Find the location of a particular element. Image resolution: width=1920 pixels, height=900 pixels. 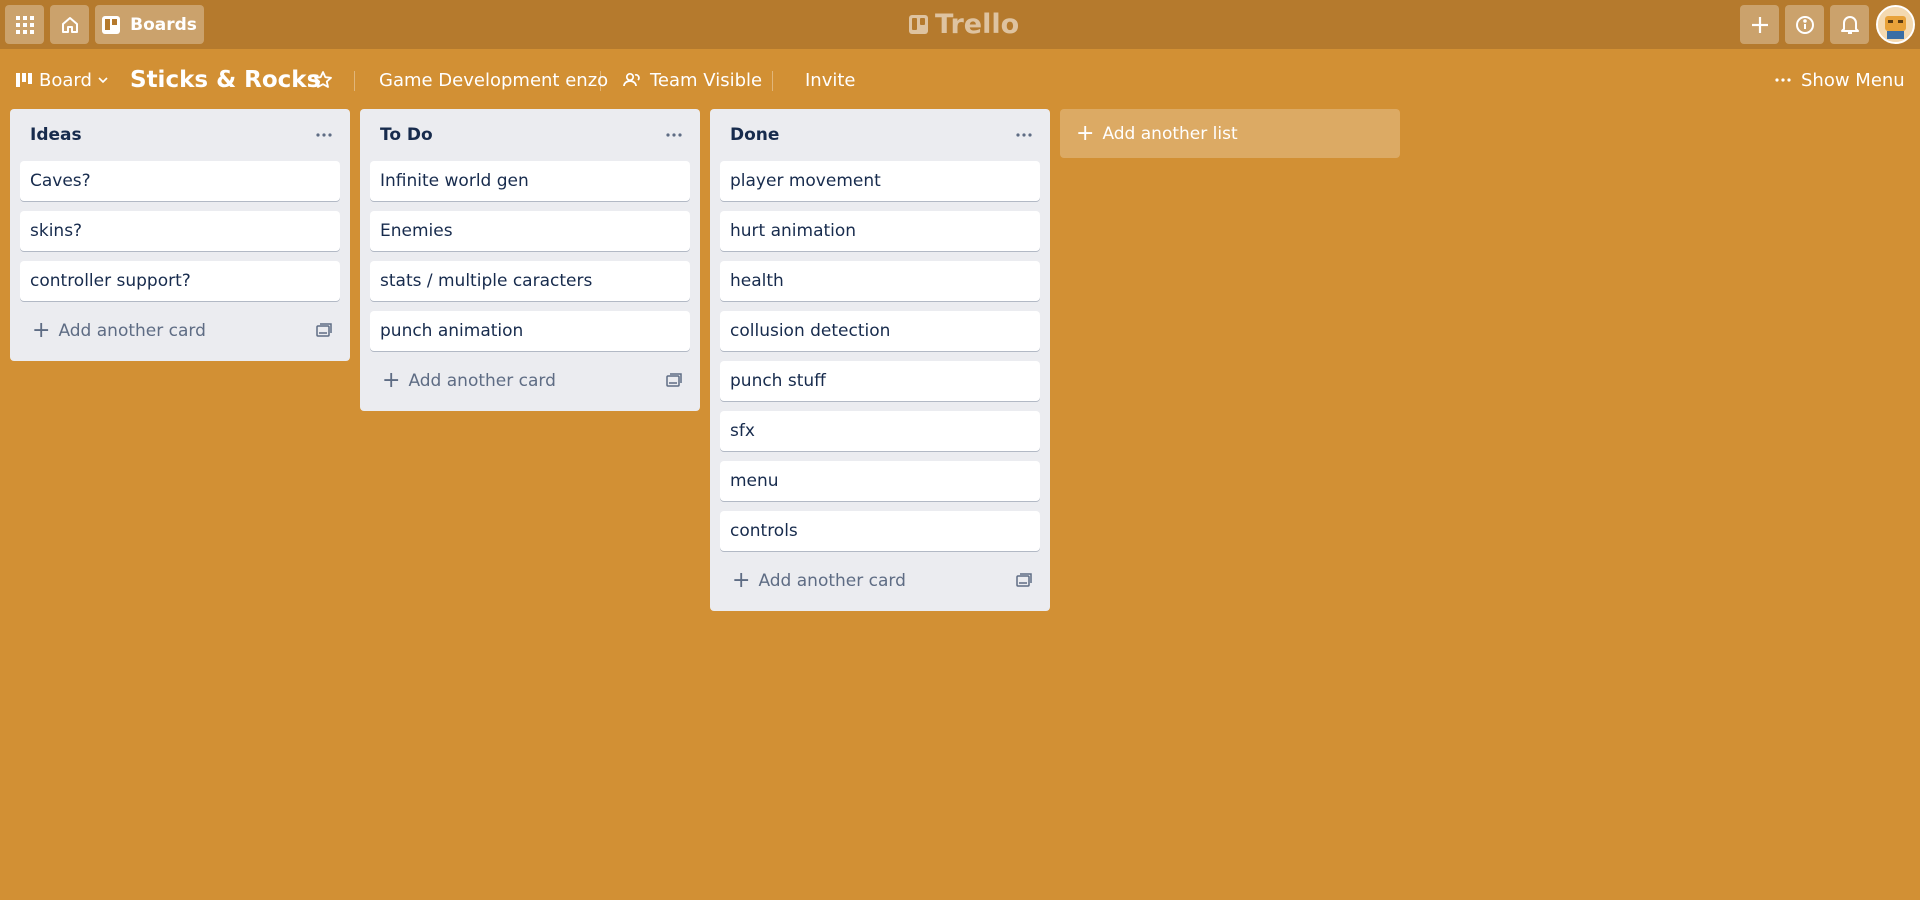

boards-button: Boards is located at coordinates (149, 24).